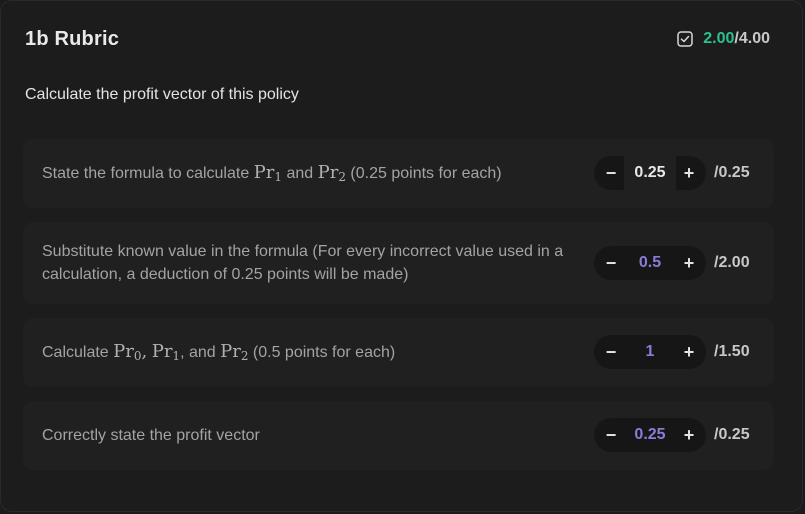  Describe the element at coordinates (300, 173) in the screenshot. I see `text-segment: and` at that location.